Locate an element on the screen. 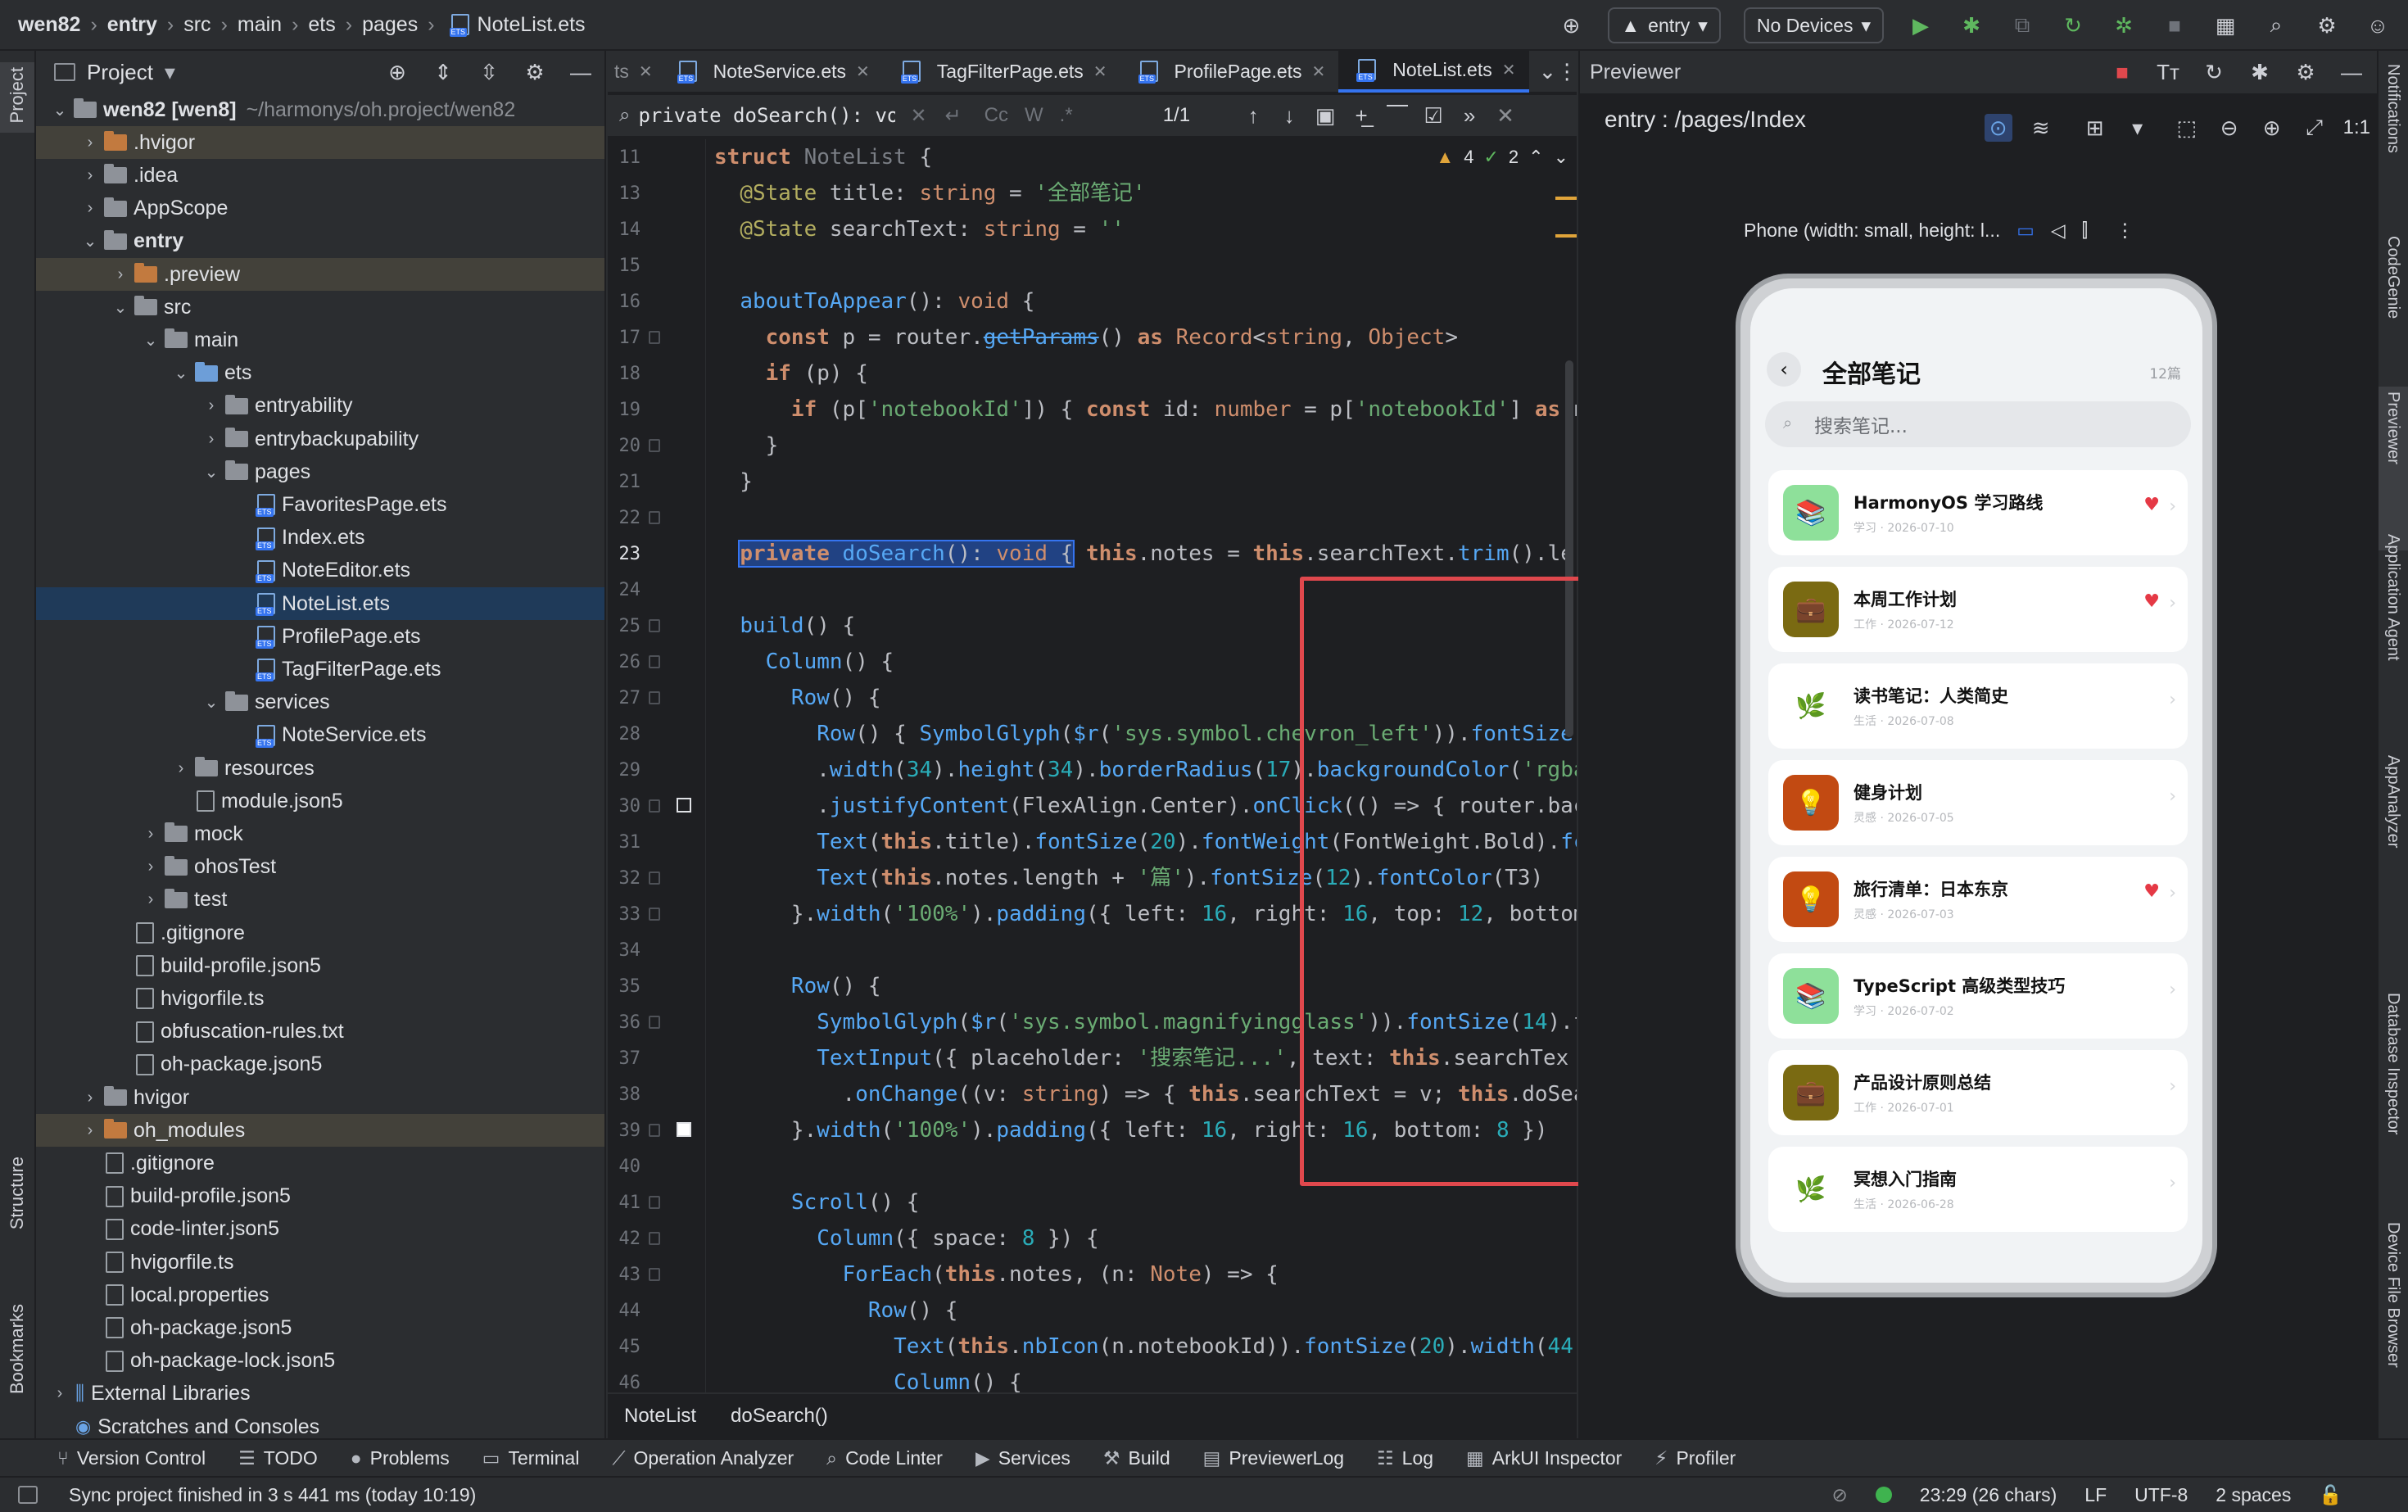 The width and height of the screenshot is (2408, 1512). target-icon: ⊕ is located at coordinates (1571, 25).